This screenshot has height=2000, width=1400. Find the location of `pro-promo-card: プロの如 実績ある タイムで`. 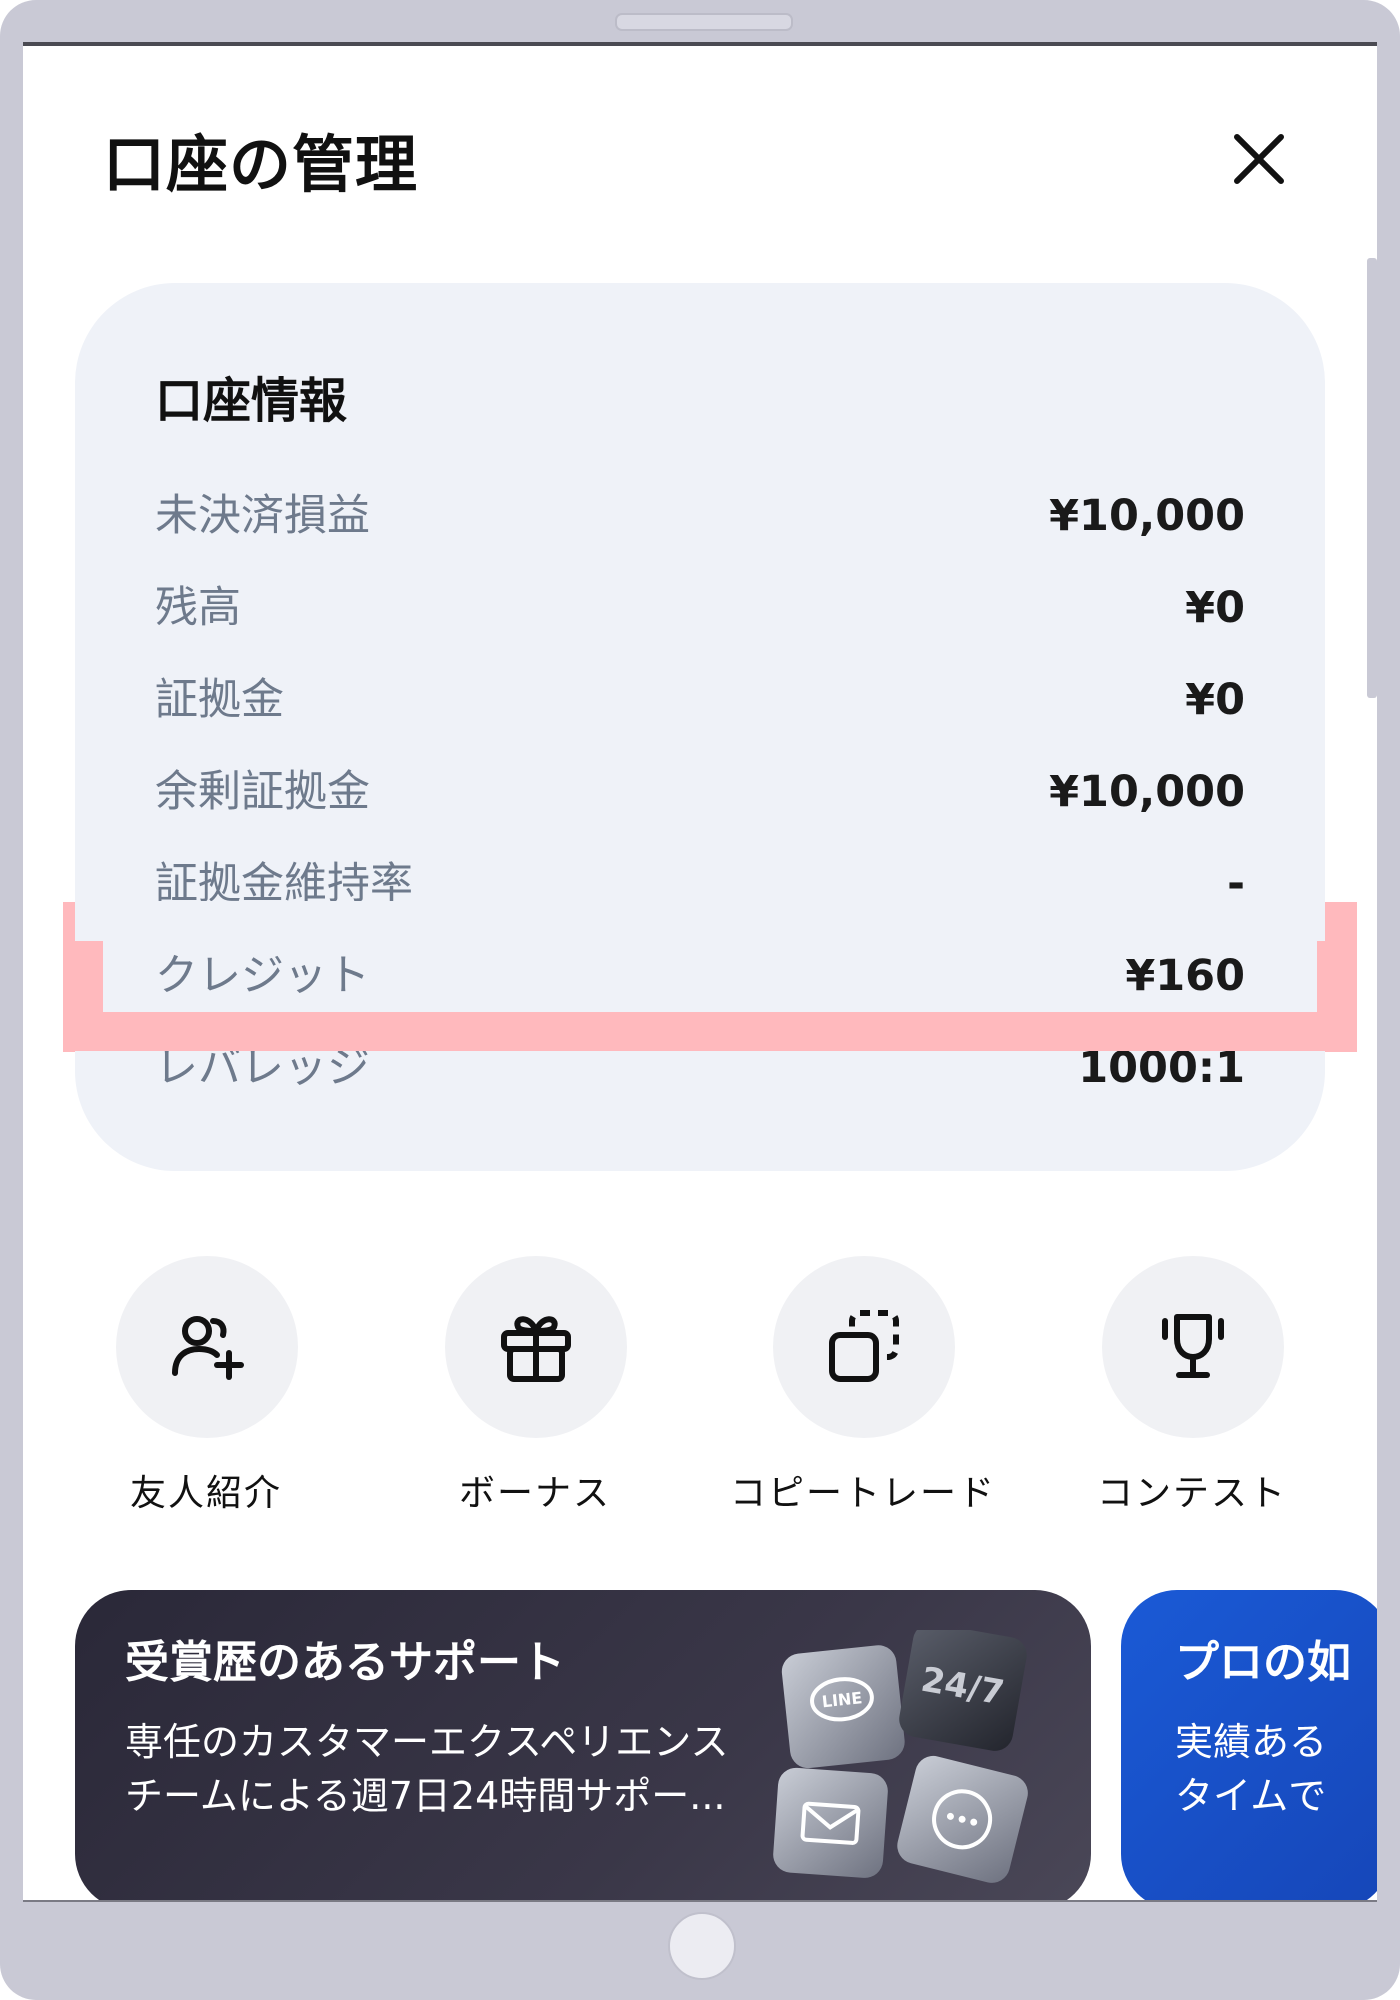

pro-promo-card: プロの如 実績ある タイムで is located at coordinates (1249, 1745).